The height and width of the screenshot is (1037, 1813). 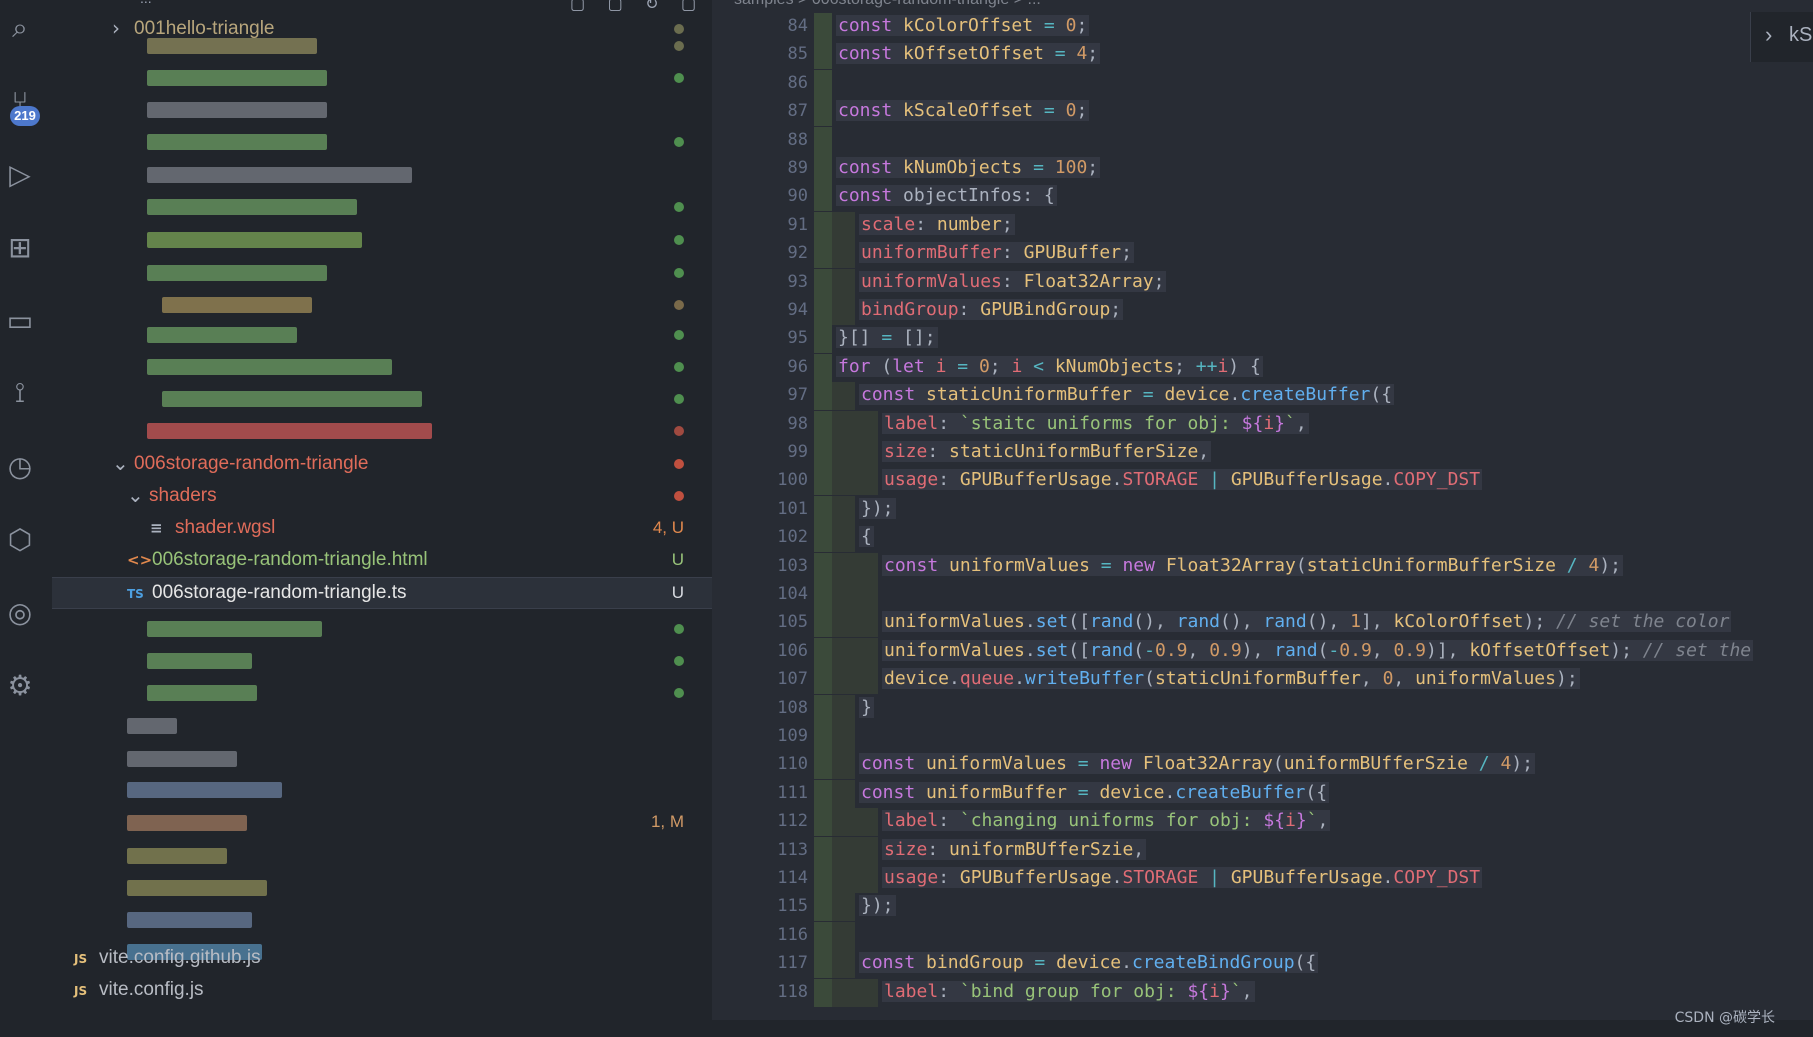 I want to click on code-line: 94 bindGroup: GPUBindGroup;, so click(x=1262, y=311).